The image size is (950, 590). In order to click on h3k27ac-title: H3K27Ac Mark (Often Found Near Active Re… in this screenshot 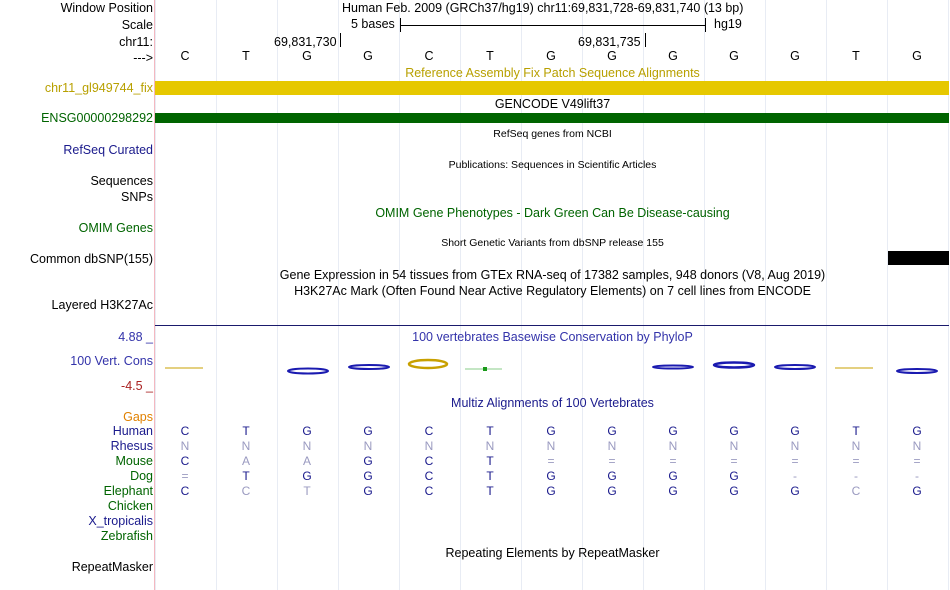, I will do `click(552, 291)`.